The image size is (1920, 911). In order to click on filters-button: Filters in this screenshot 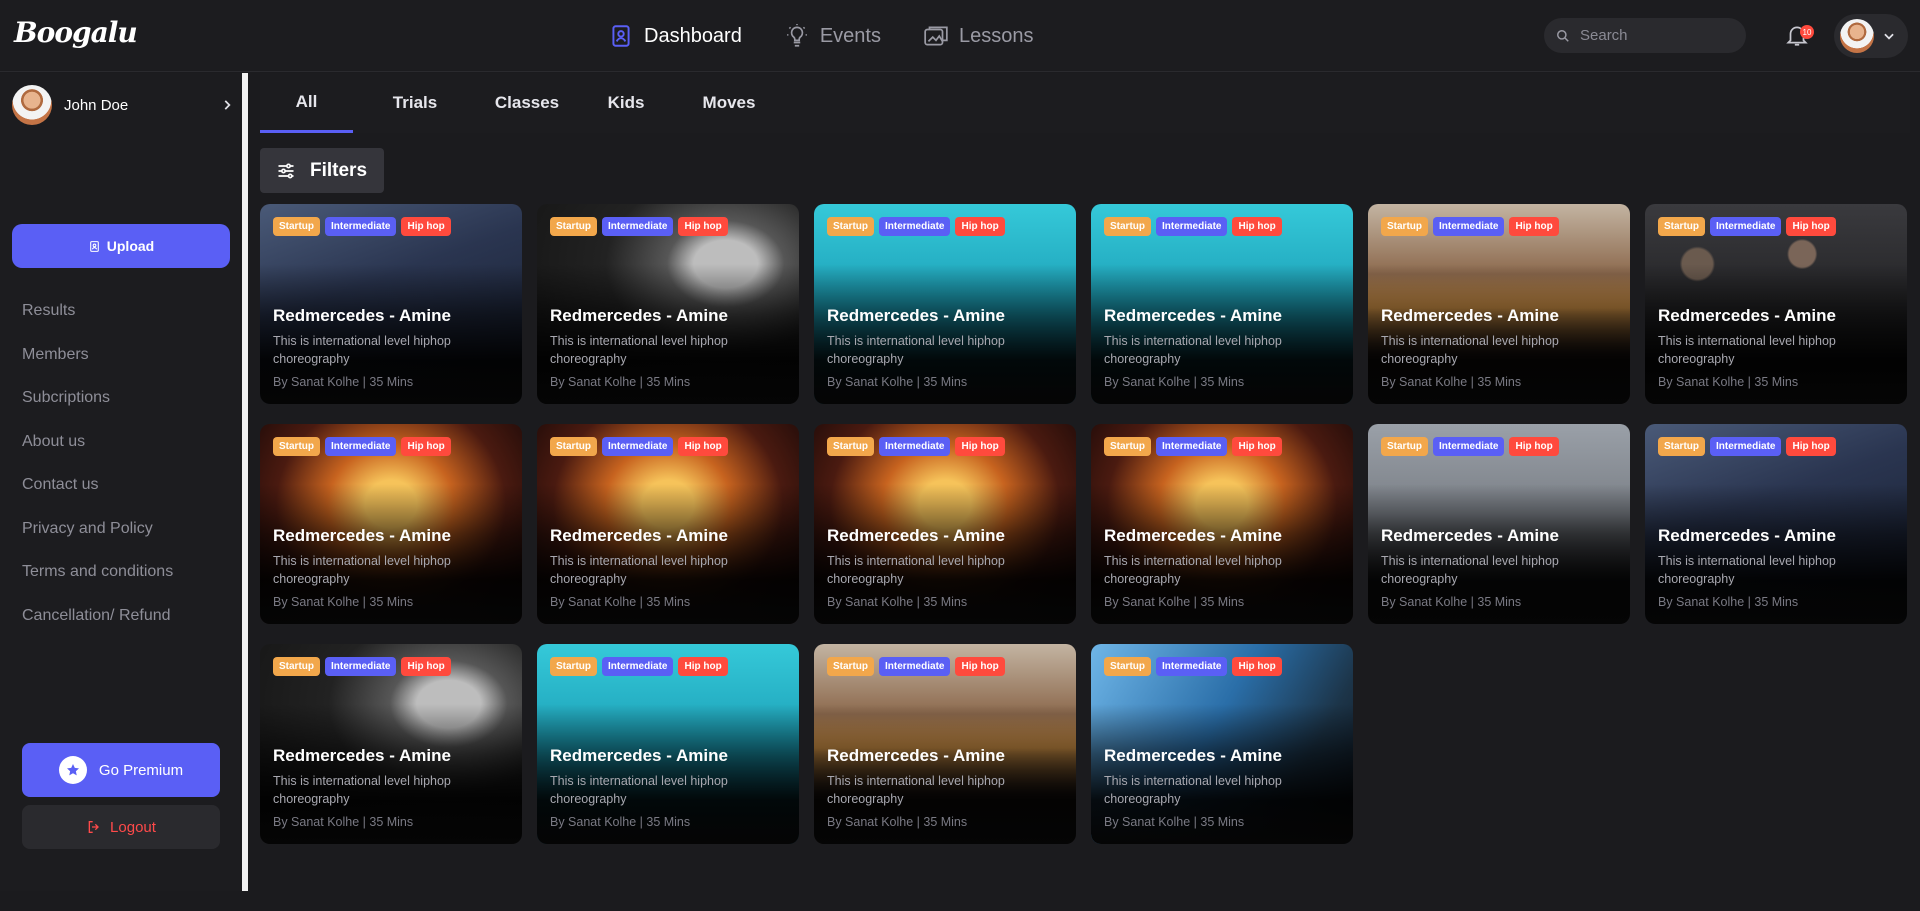, I will do `click(322, 170)`.